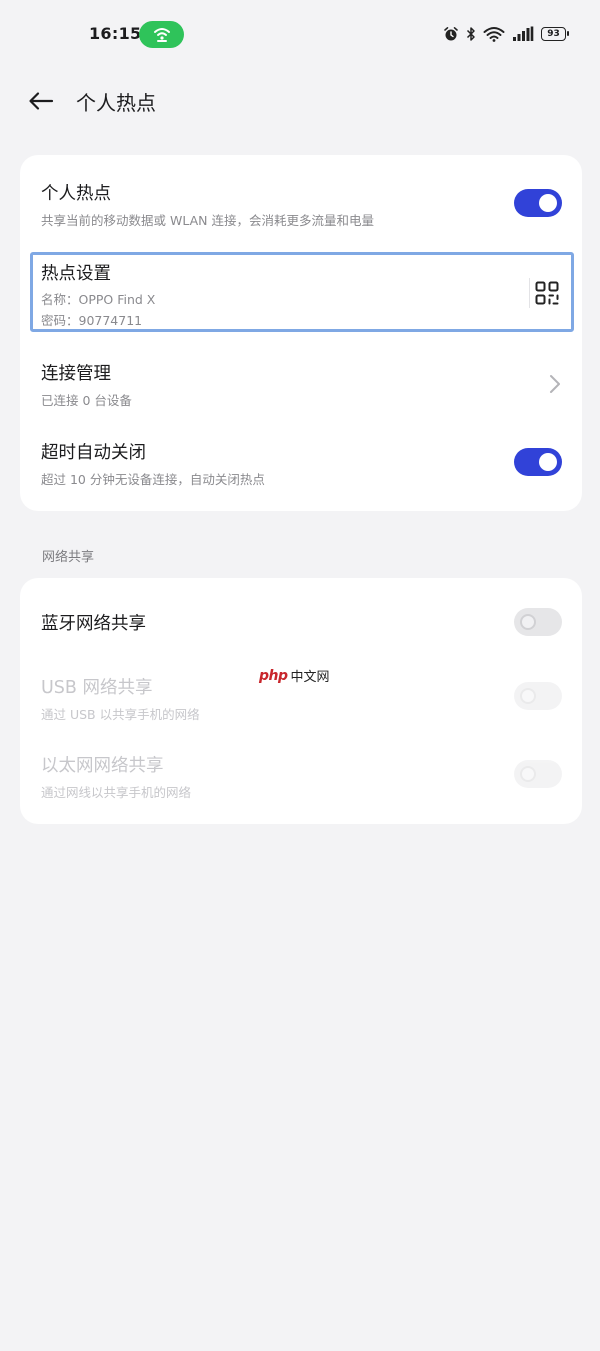 Image resolution: width=600 pixels, height=1351 pixels. I want to click on back-arrow-icon, so click(41, 101).